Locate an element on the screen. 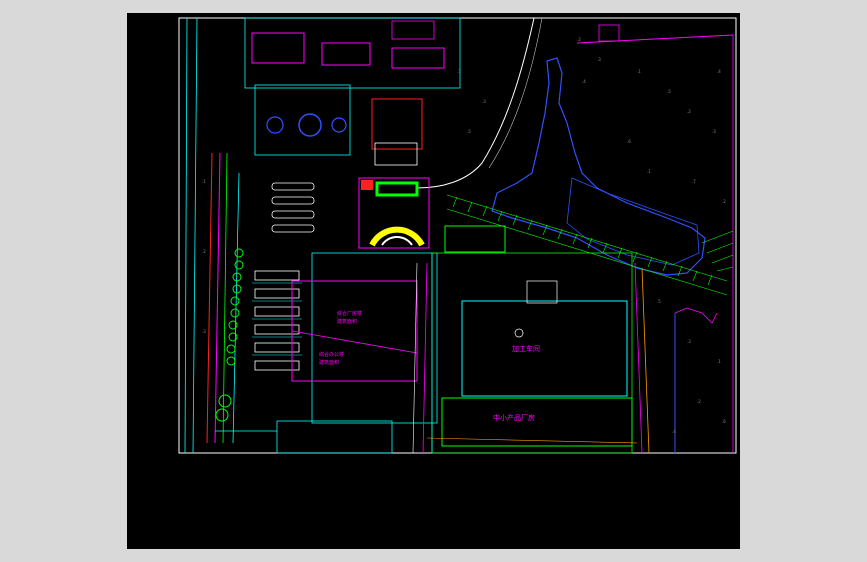 The height and width of the screenshot is (562, 867). road-south is located at coordinates (532, 440).